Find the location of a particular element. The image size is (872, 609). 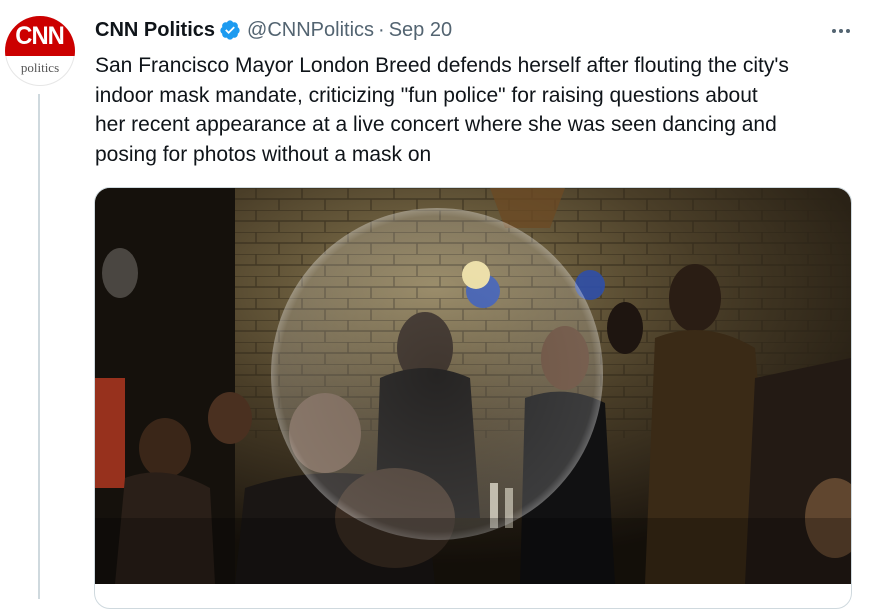

avatar: CNN politics is located at coordinates (40, 51).